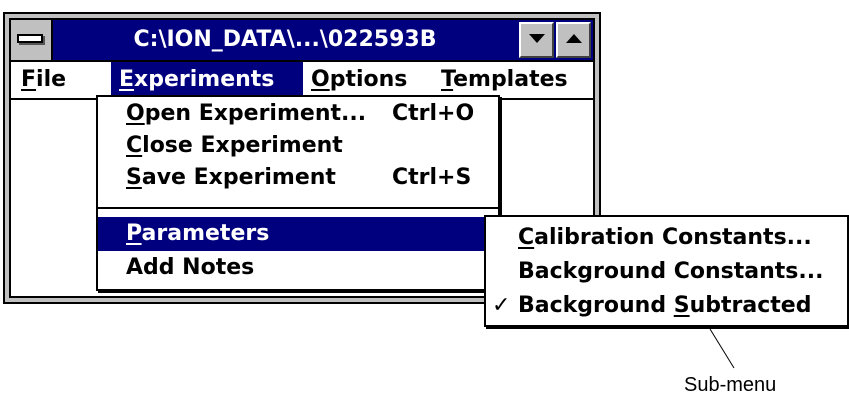  What do you see at coordinates (730, 385) in the screenshot?
I see `callout-label: Sub-menu` at bounding box center [730, 385].